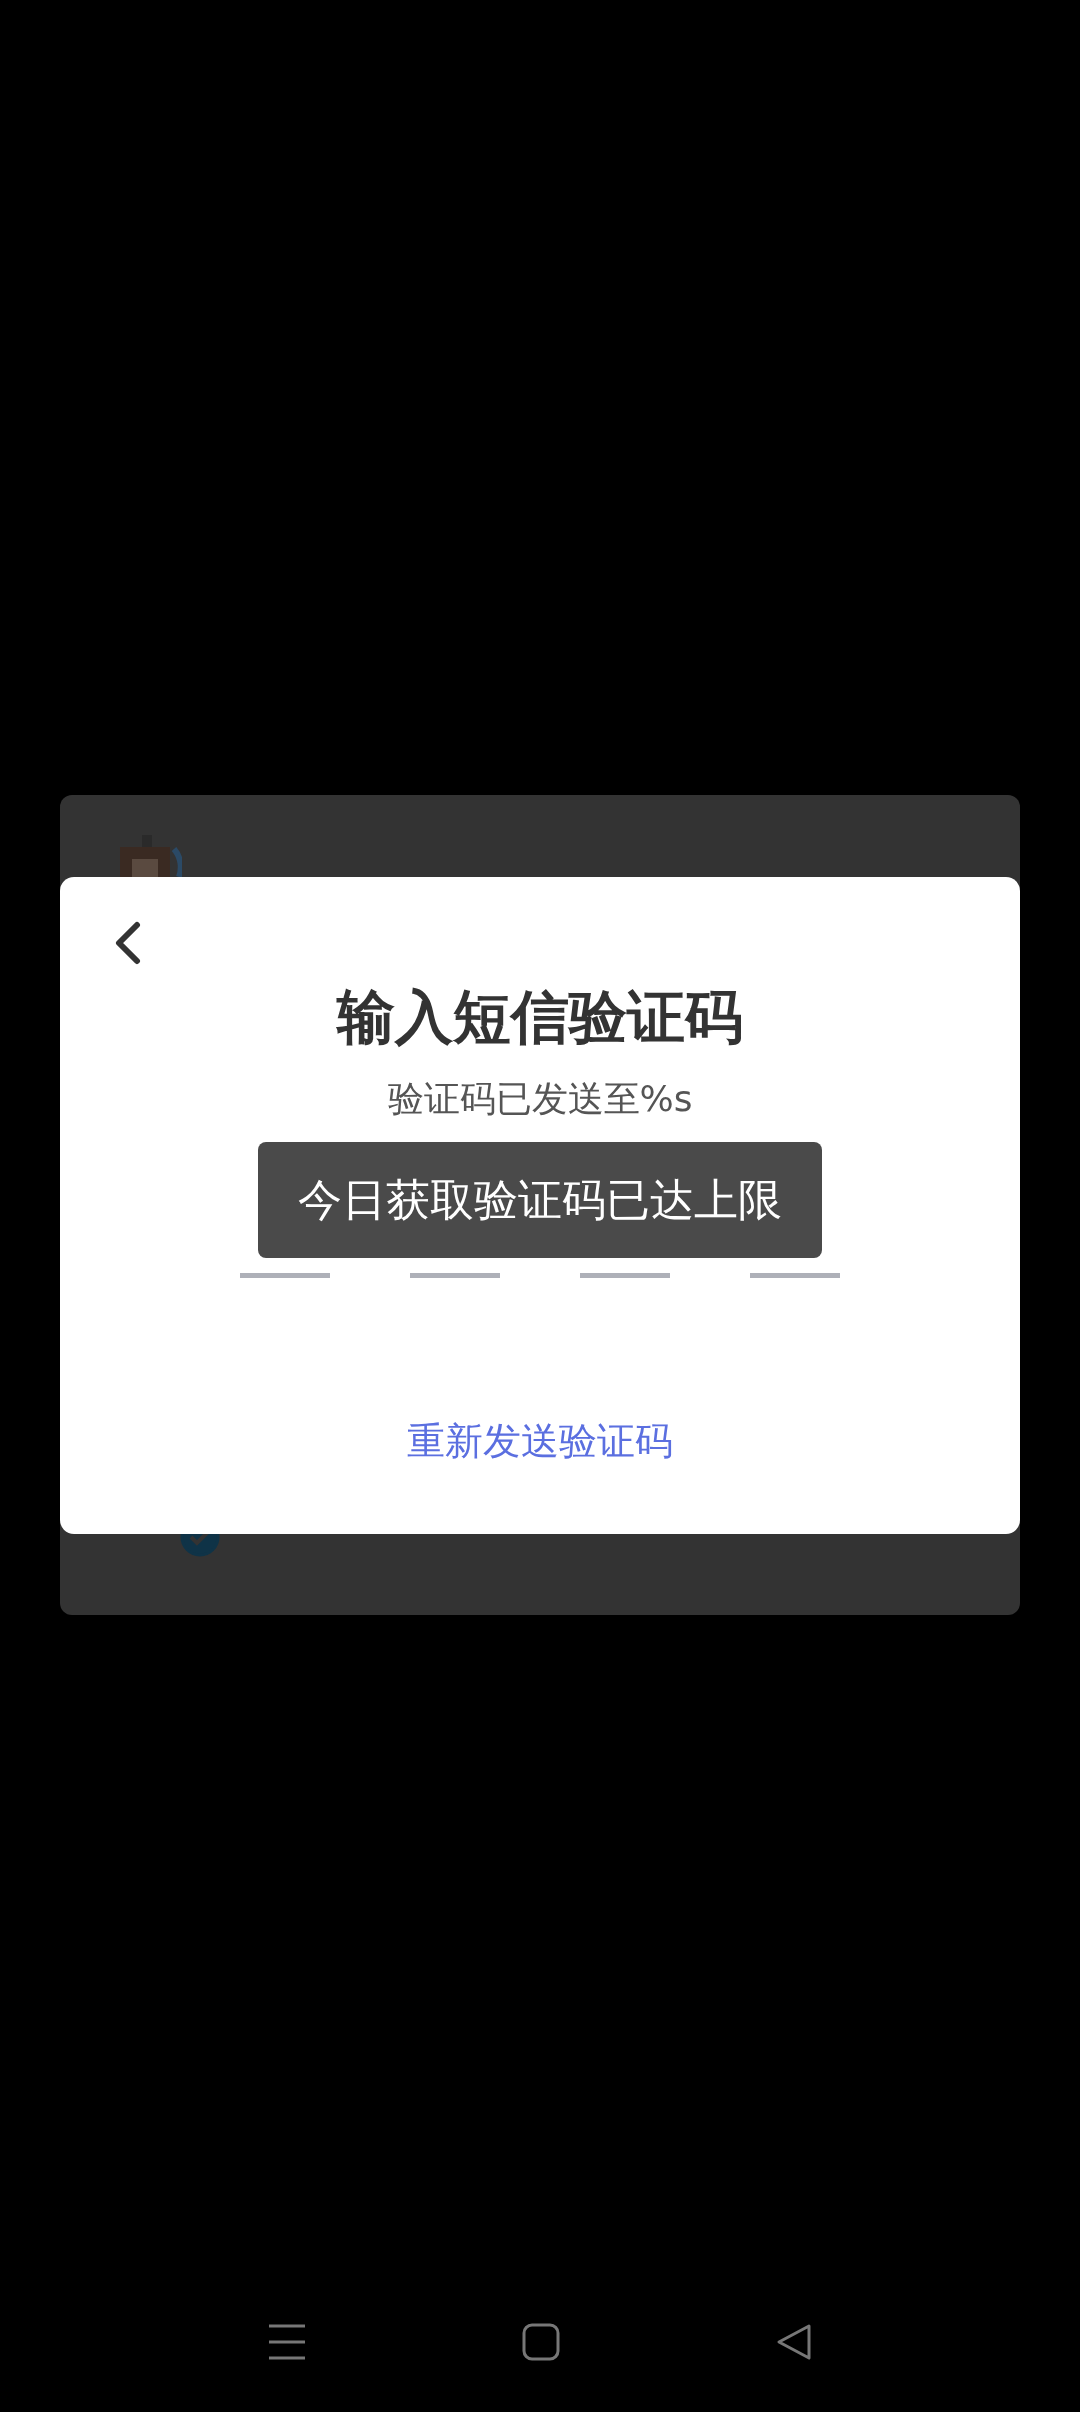 The width and height of the screenshot is (1080, 2412). Describe the element at coordinates (540, 1200) in the screenshot. I see `toast-message: 今日获取验证码已达上限` at that location.